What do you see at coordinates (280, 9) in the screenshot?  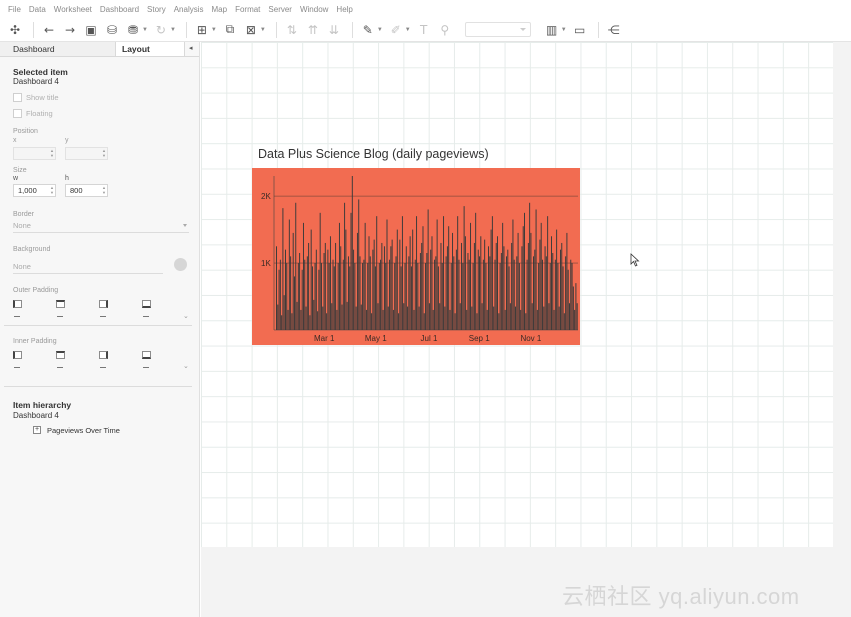 I see `menu-item-server: Server` at bounding box center [280, 9].